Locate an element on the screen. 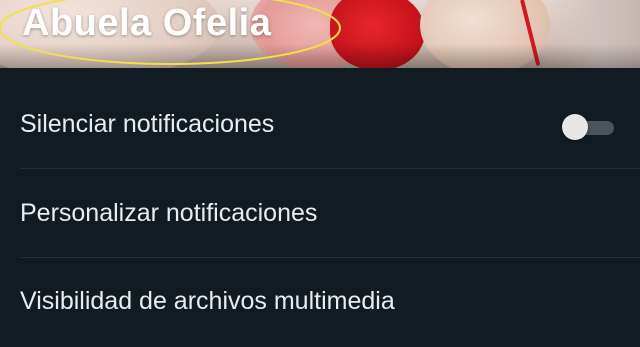 This screenshot has width=640, height=347. toggle-thumb is located at coordinates (575, 127).